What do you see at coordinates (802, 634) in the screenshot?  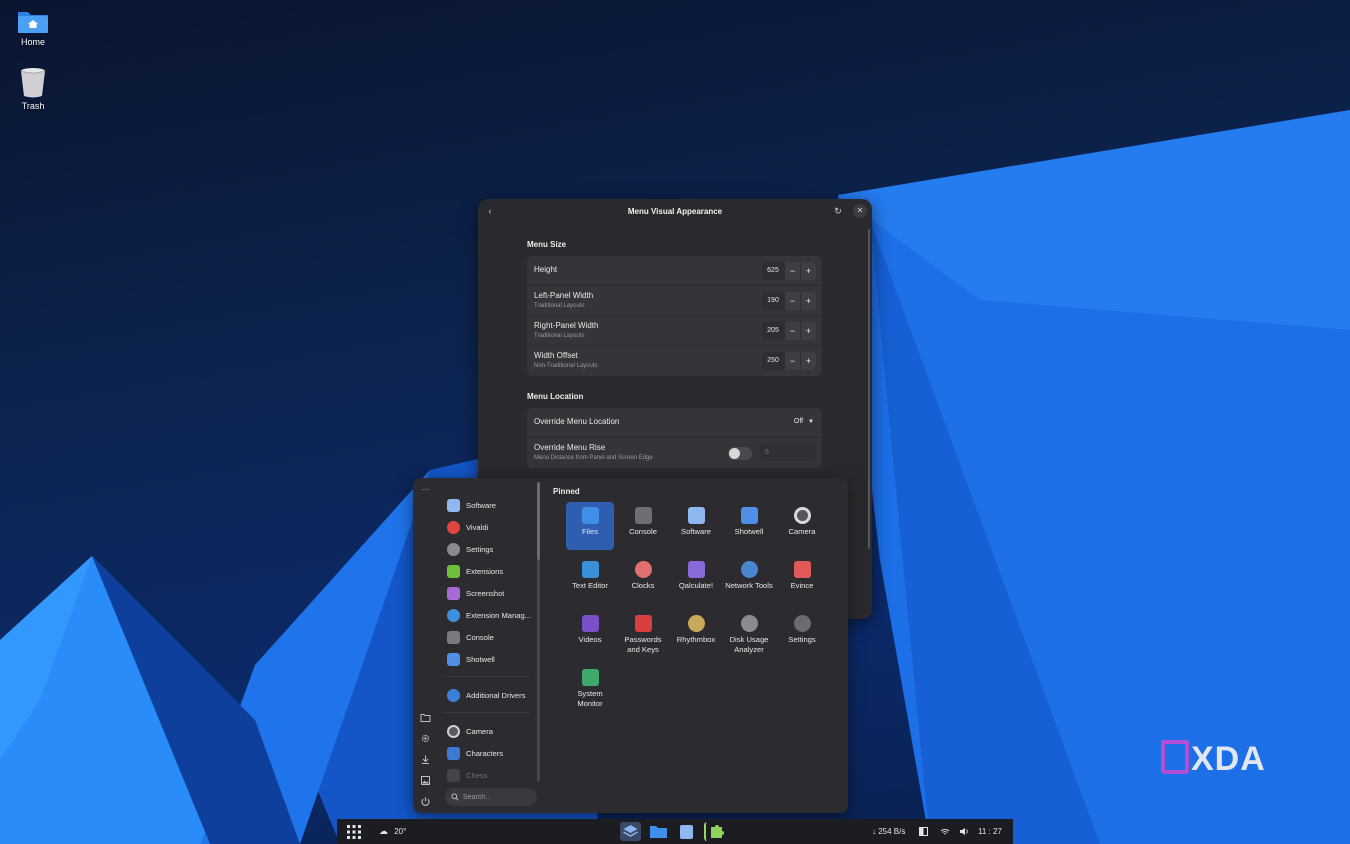 I see `pinned-app-settings: Settings` at bounding box center [802, 634].